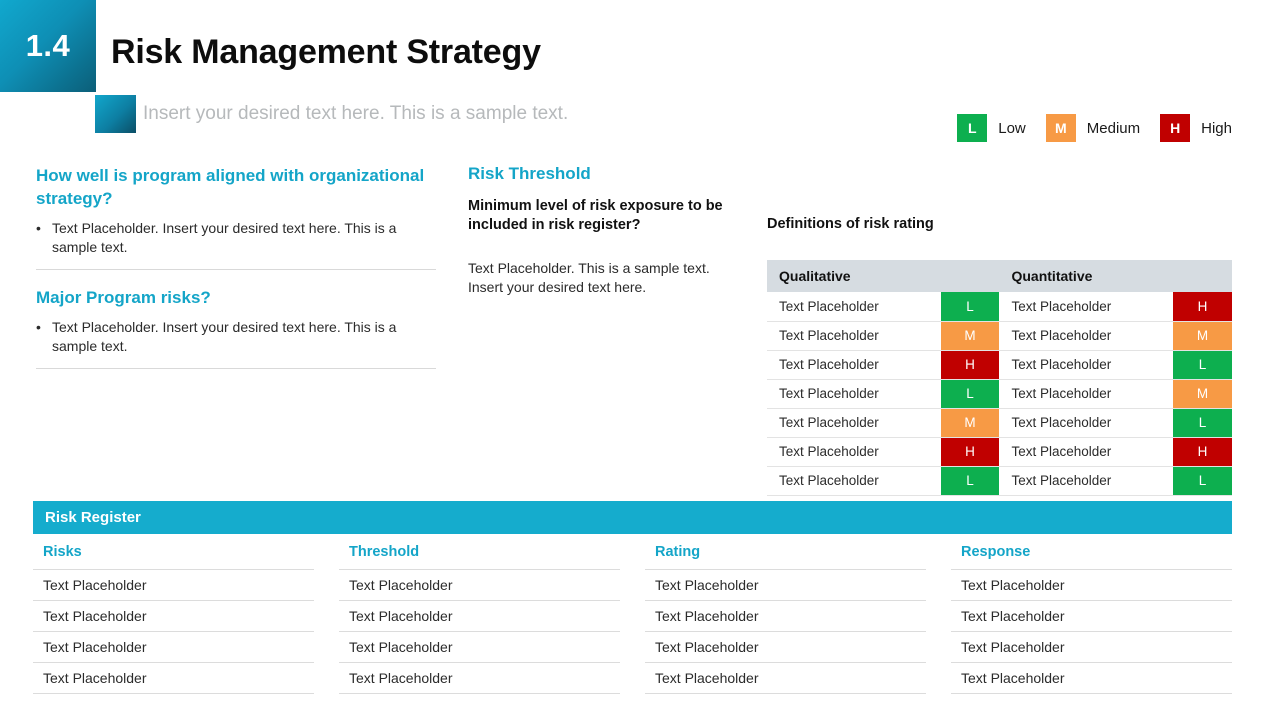  Describe the element at coordinates (529, 173) in the screenshot. I see `risk-threshold-heading: Risk Threshold` at that location.